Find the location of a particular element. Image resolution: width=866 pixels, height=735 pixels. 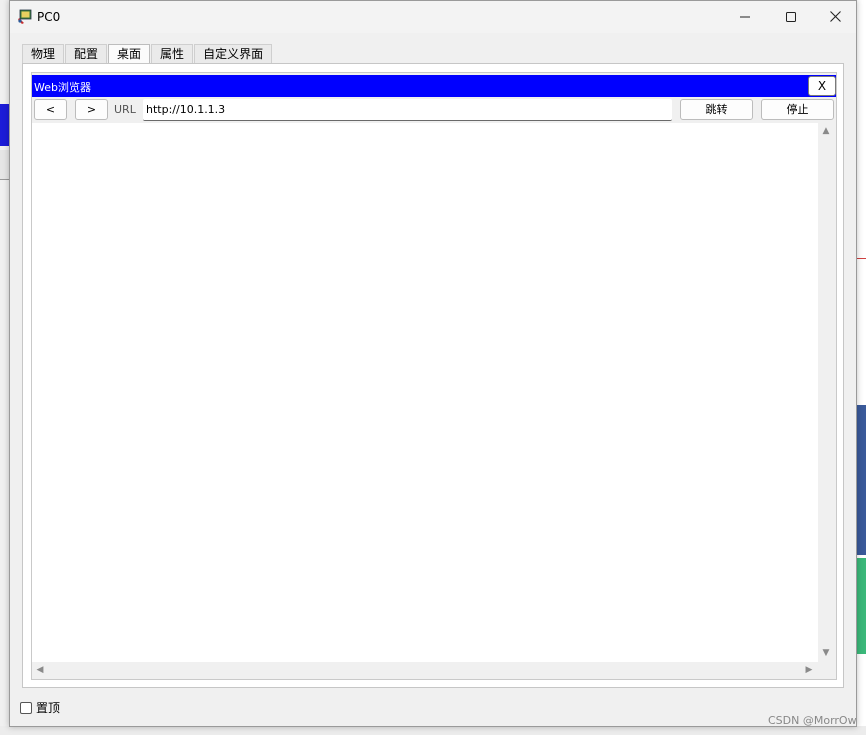

browser-nav-bar: < > URL 跳转 停止 is located at coordinates (434, 110).